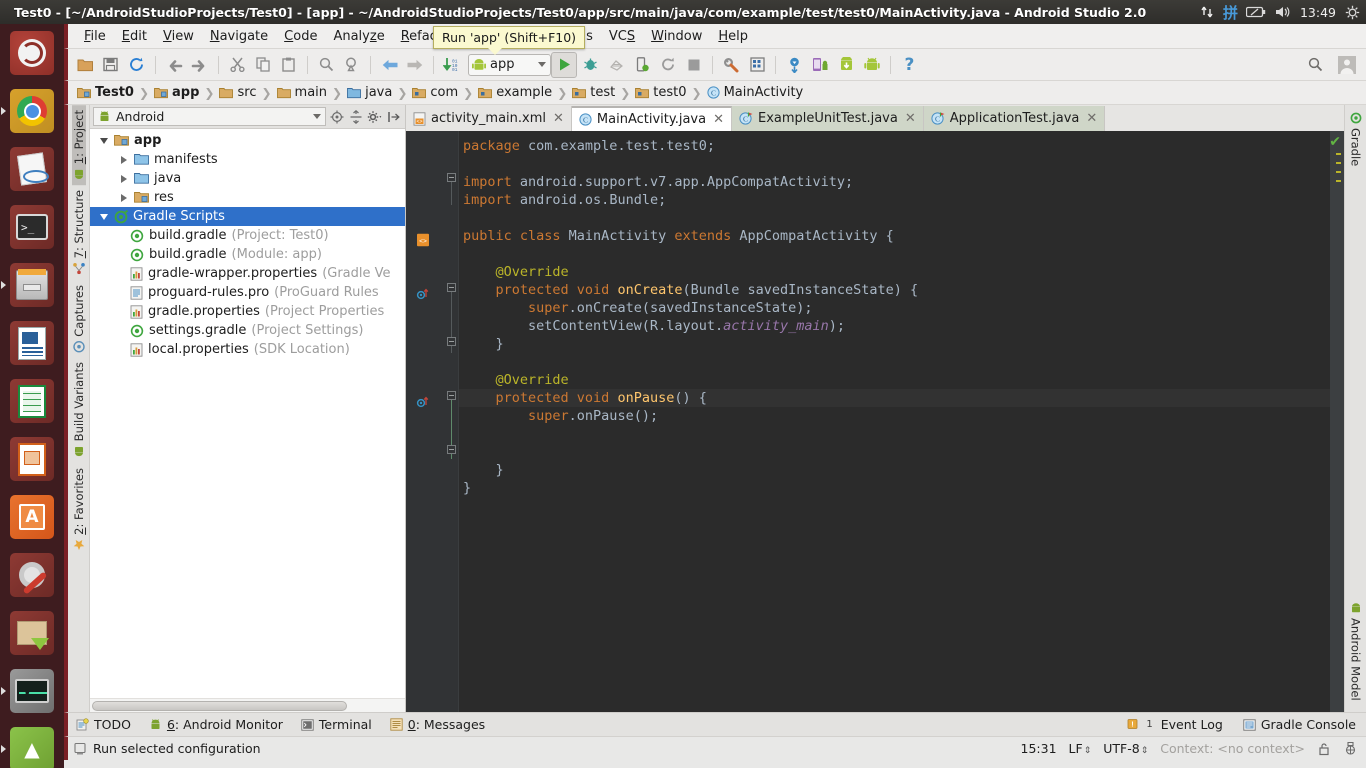  I want to click on sdk-manager-icon, so click(731, 65).